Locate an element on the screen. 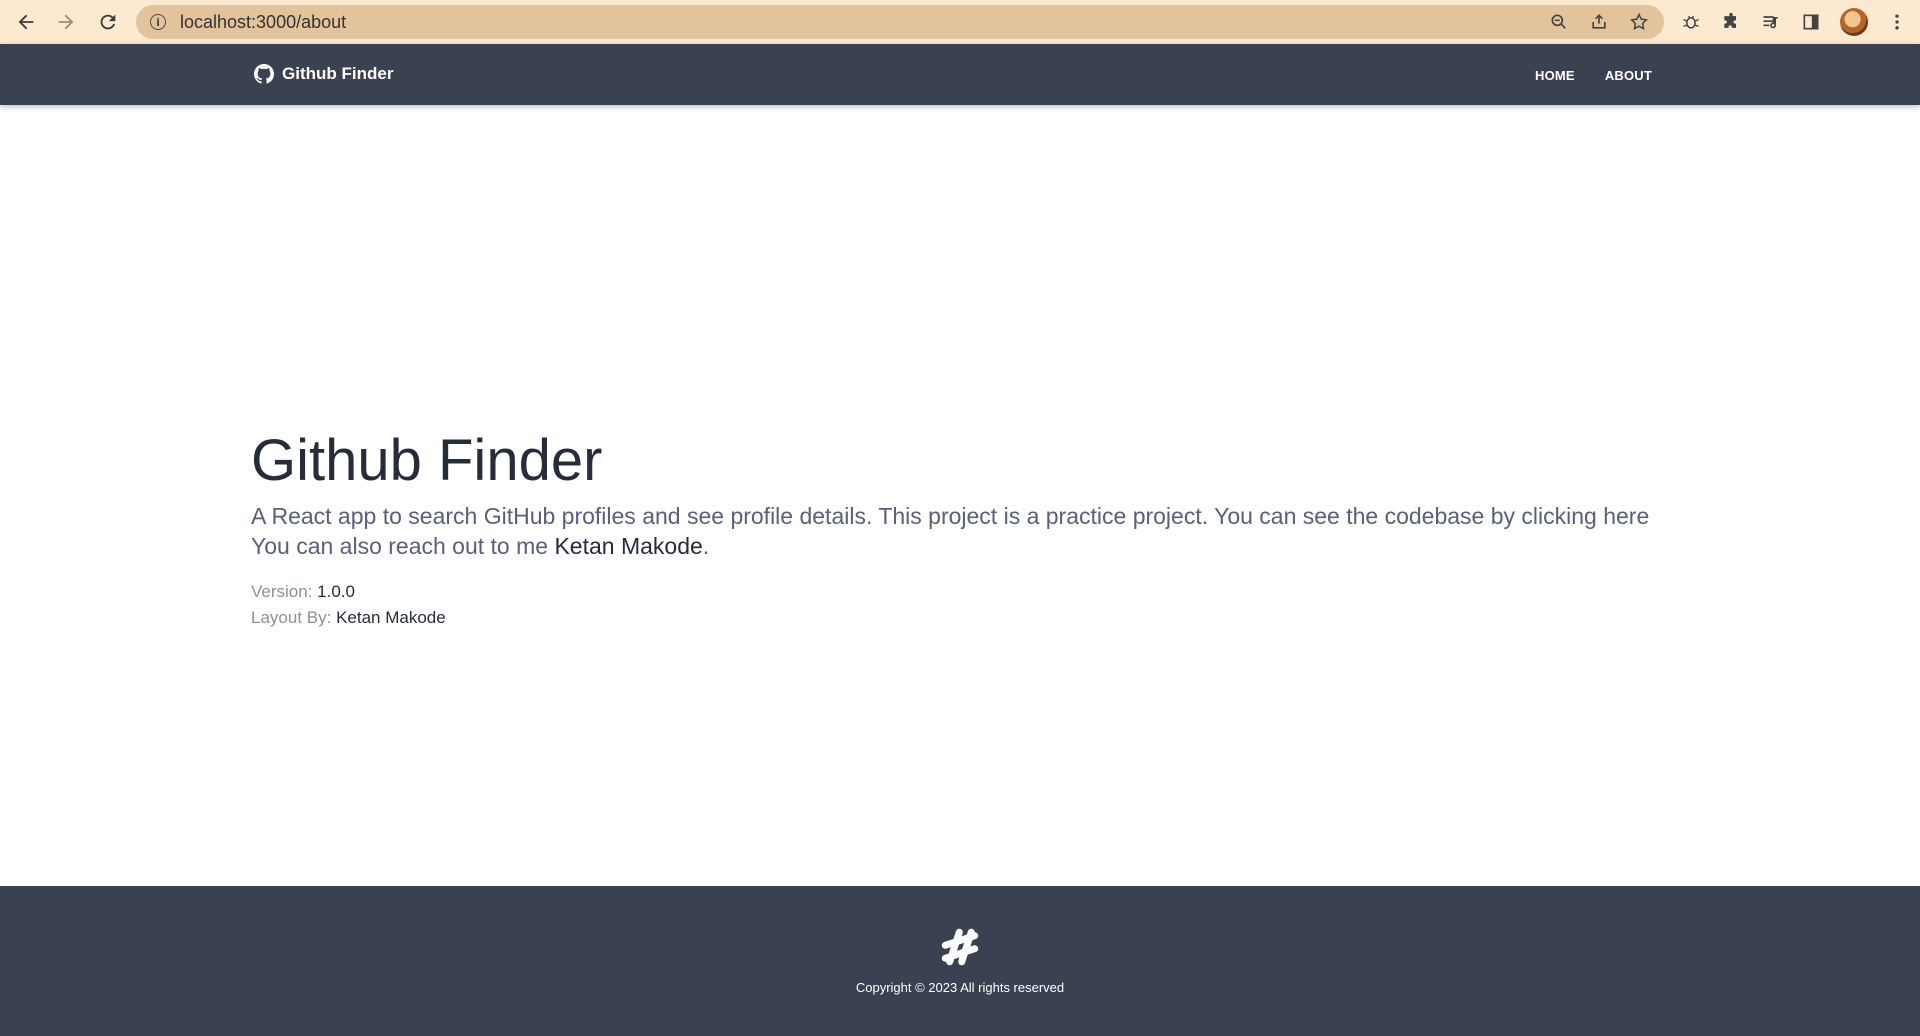 The width and height of the screenshot is (1920, 1036). slack-hash-icon is located at coordinates (960, 947).